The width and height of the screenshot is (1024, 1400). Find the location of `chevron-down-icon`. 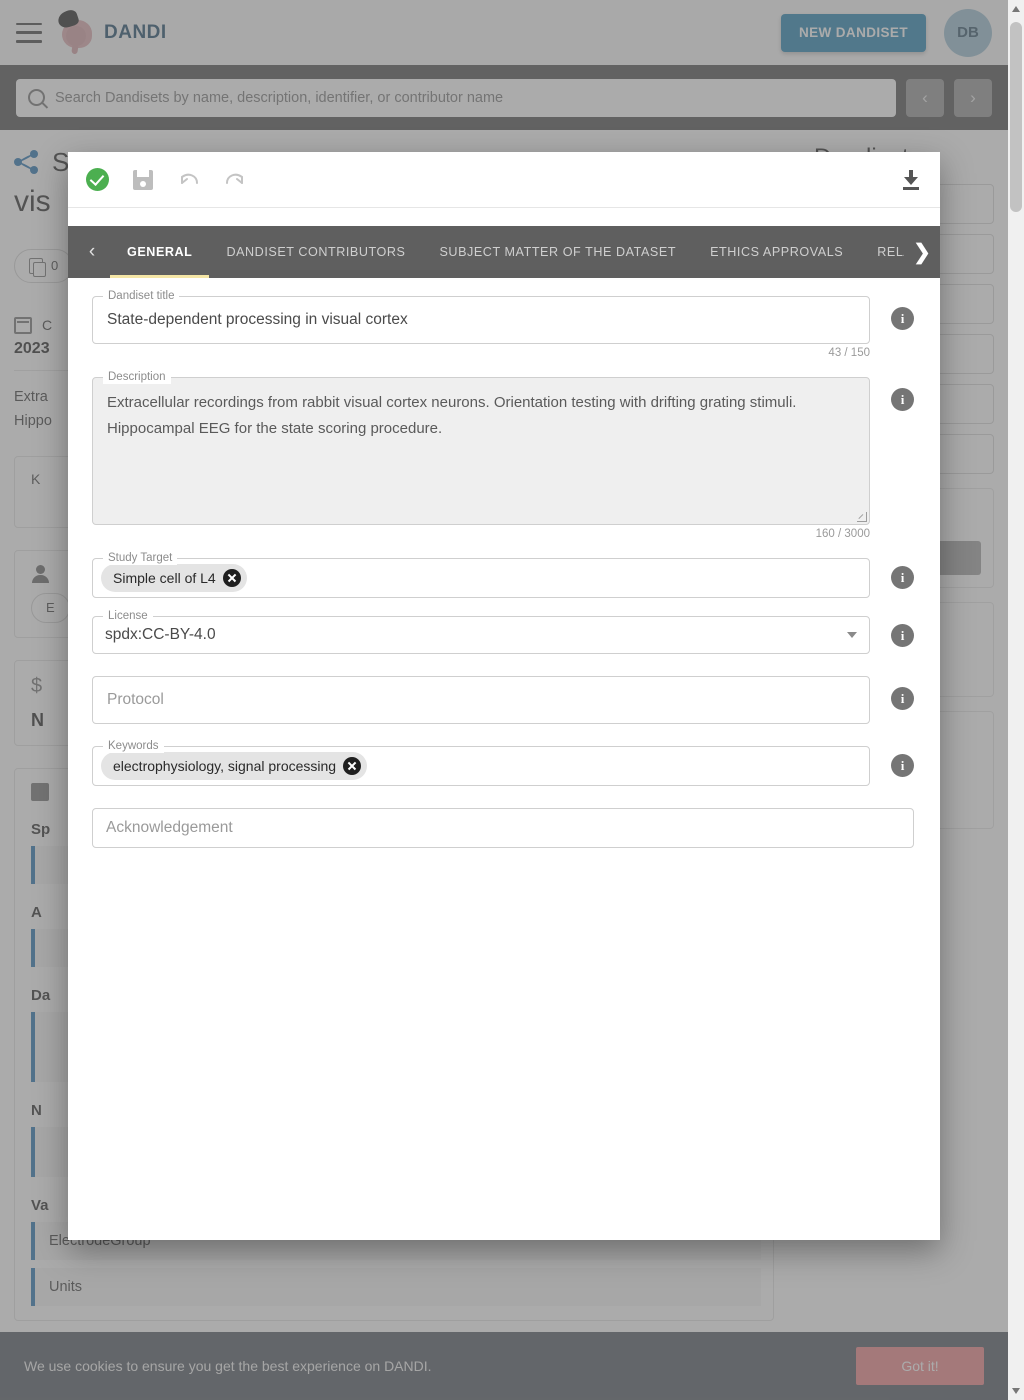

chevron-down-icon is located at coordinates (852, 635).